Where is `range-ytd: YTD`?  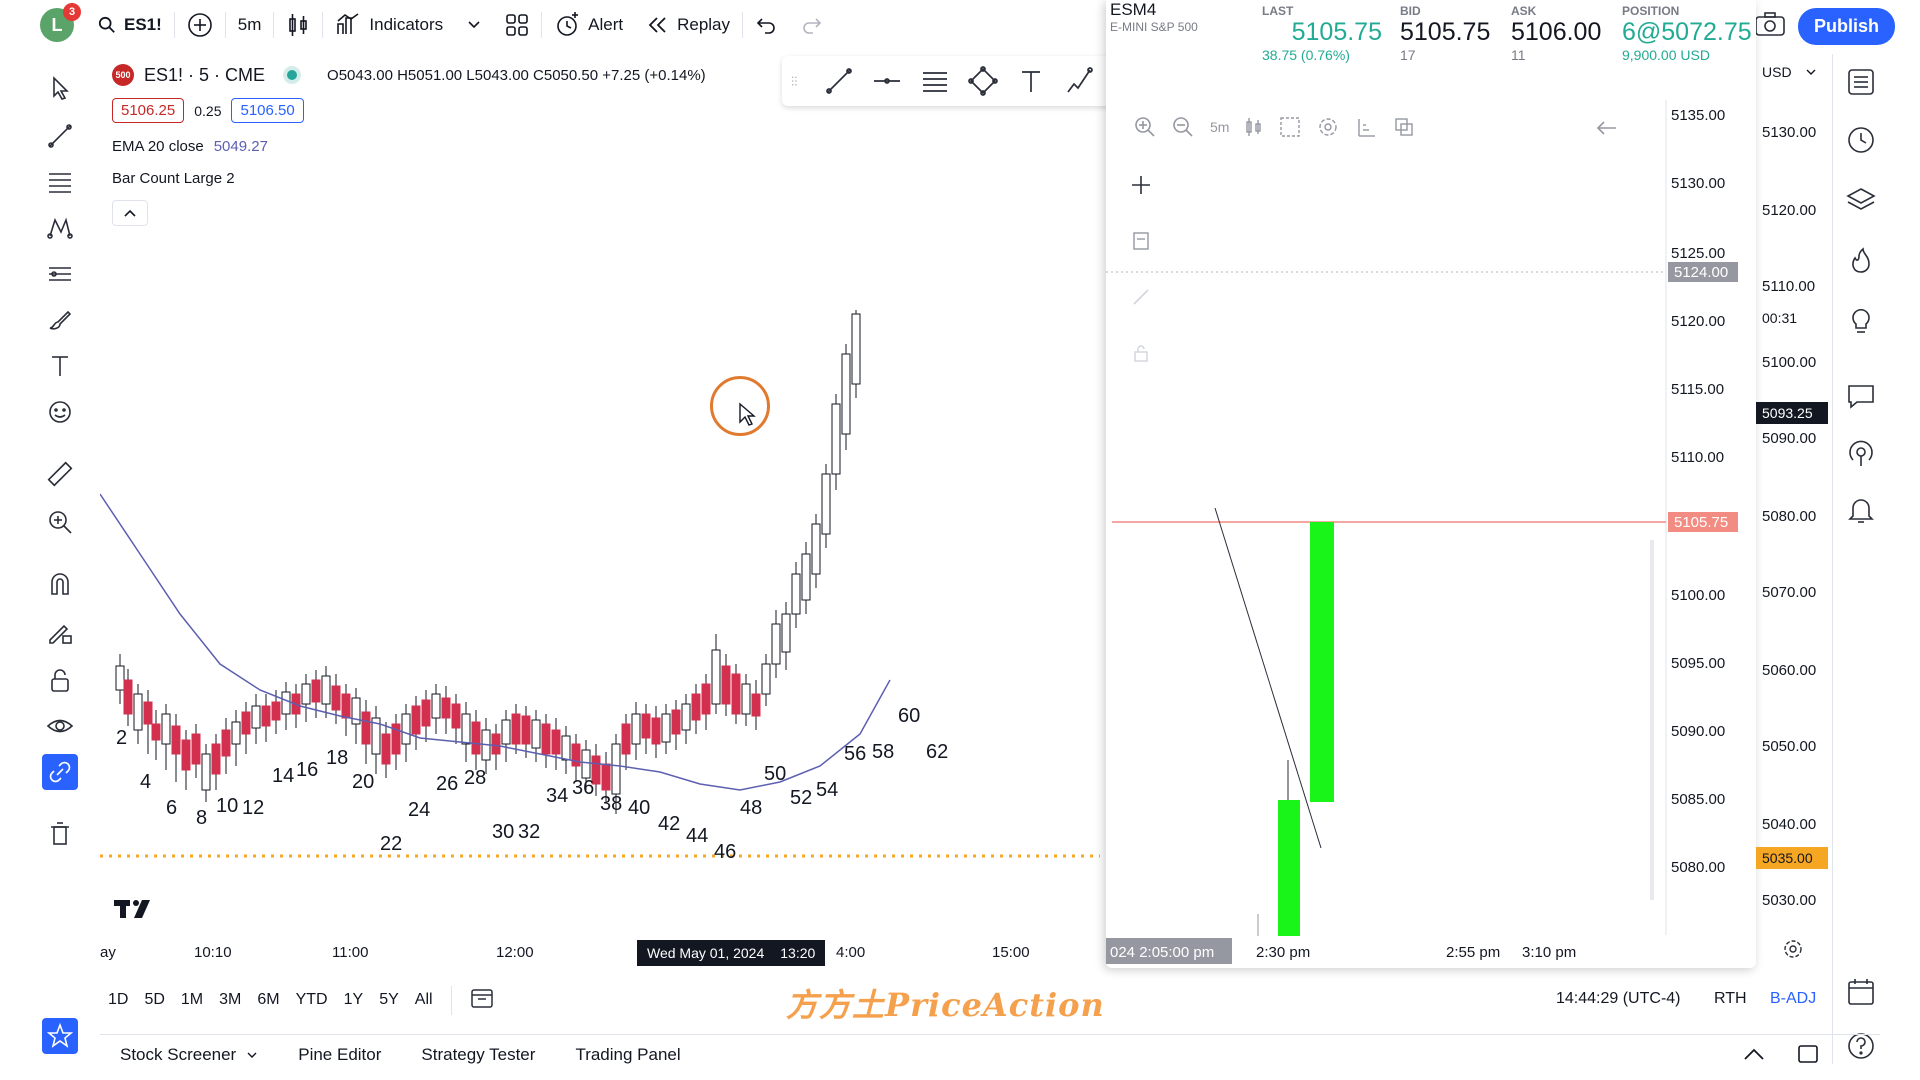
range-ytd: YTD is located at coordinates (312, 1000).